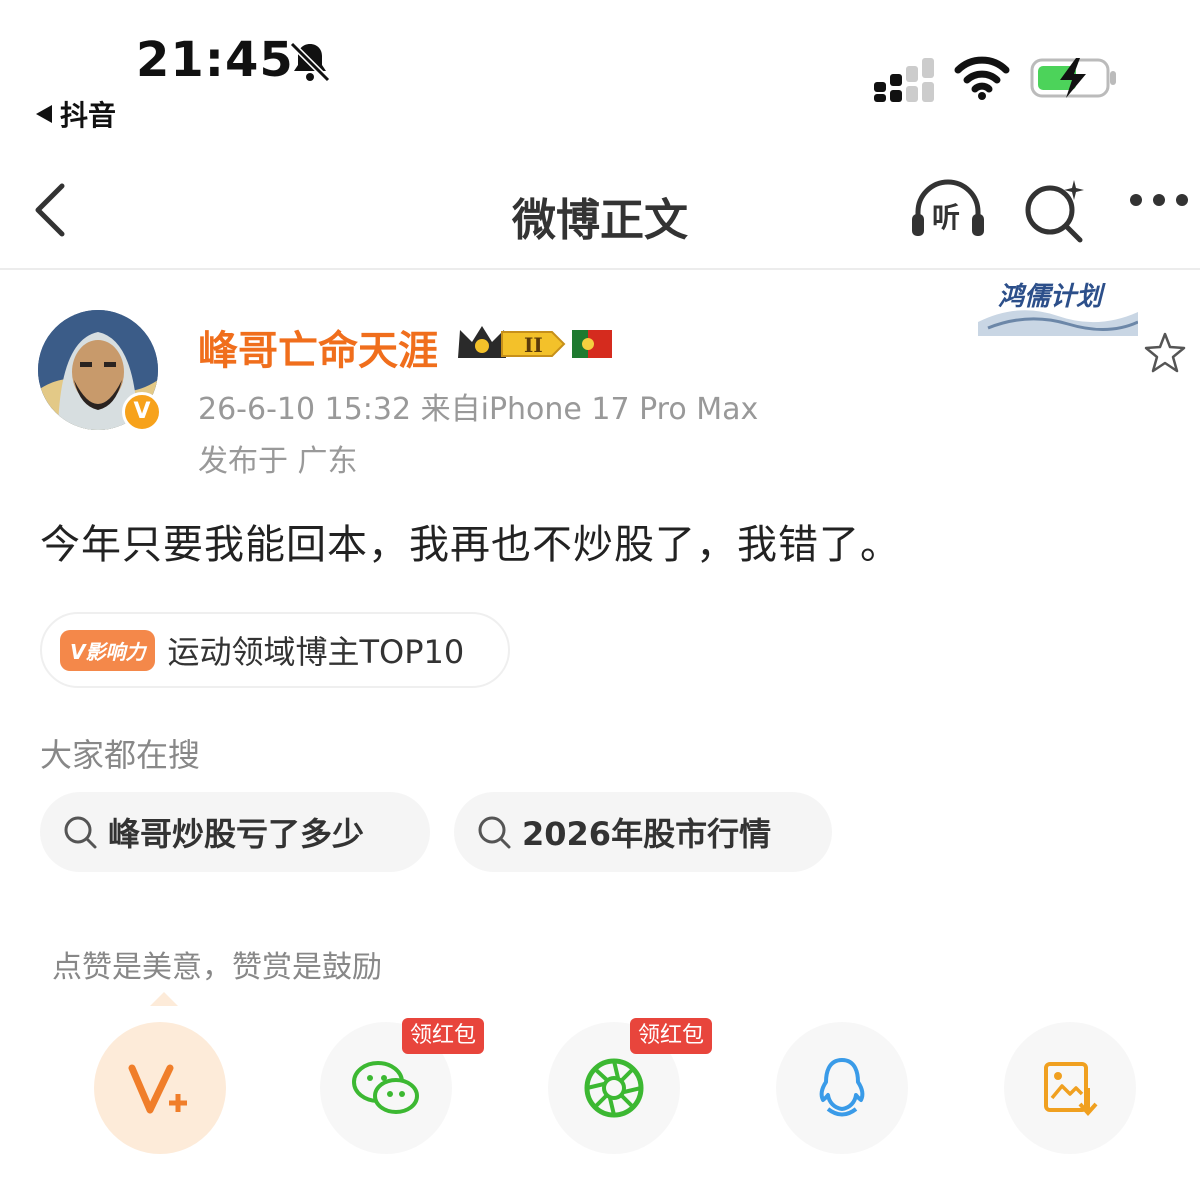  I want to click on listen-button: 听, so click(948, 210).